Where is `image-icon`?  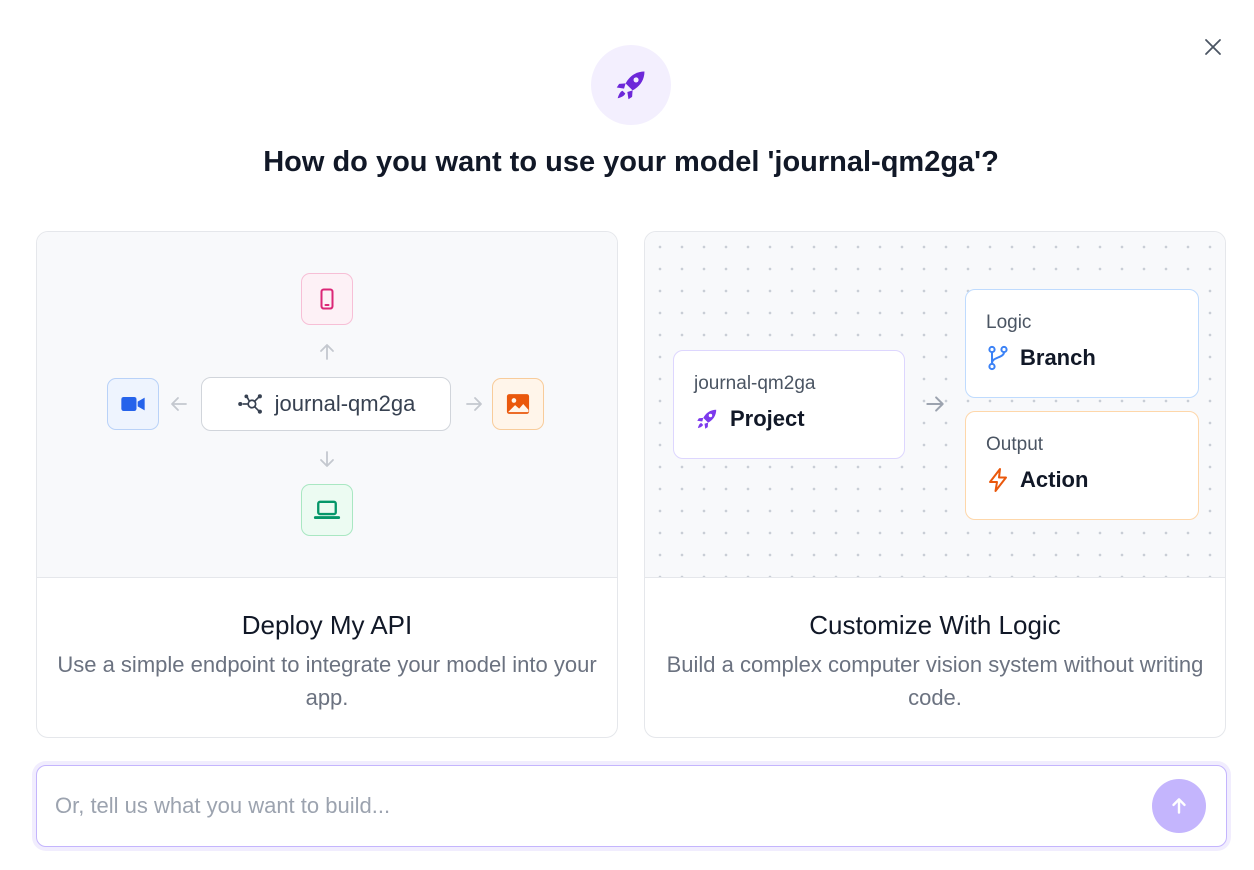
image-icon is located at coordinates (518, 404).